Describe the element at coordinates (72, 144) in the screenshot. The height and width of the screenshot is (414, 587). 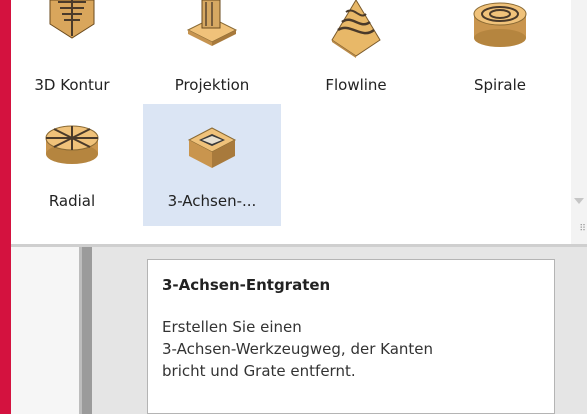
I see `radial-icon` at that location.